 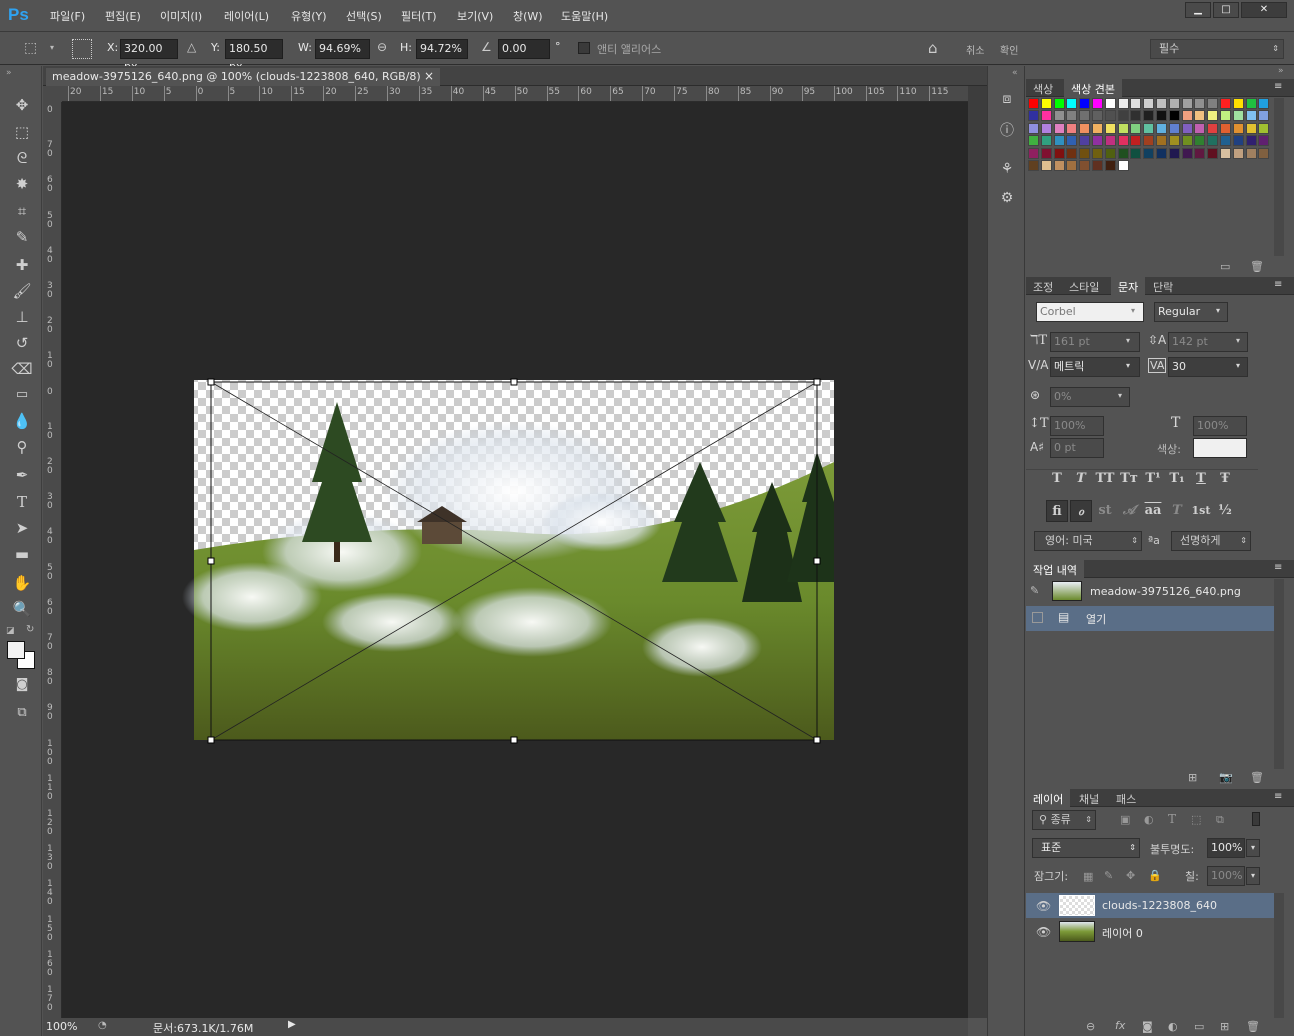 I want to click on filter-toggle, so click(x=1256, y=819).